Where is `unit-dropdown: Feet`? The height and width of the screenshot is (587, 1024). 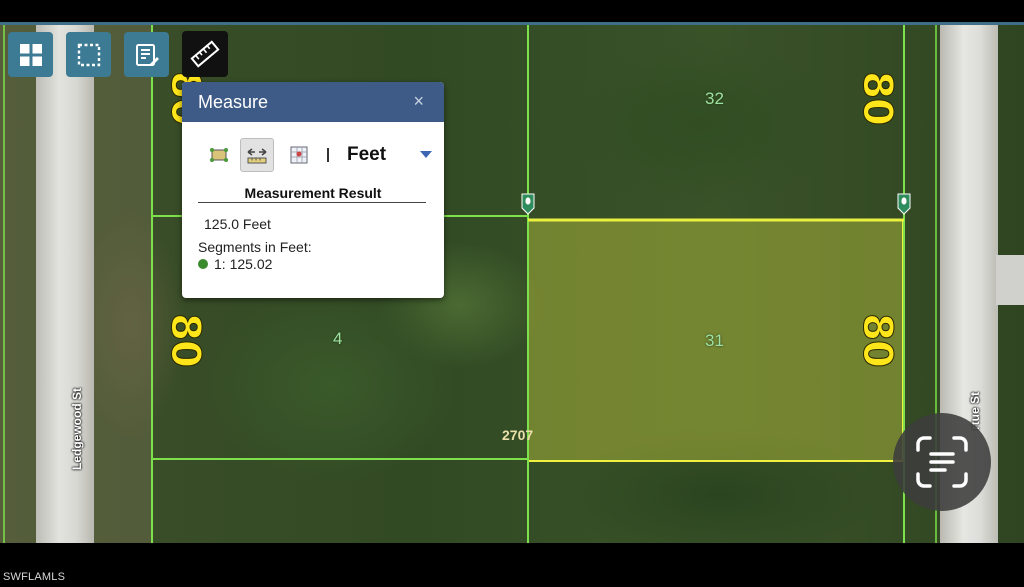
unit-dropdown: Feet is located at coordinates (366, 155).